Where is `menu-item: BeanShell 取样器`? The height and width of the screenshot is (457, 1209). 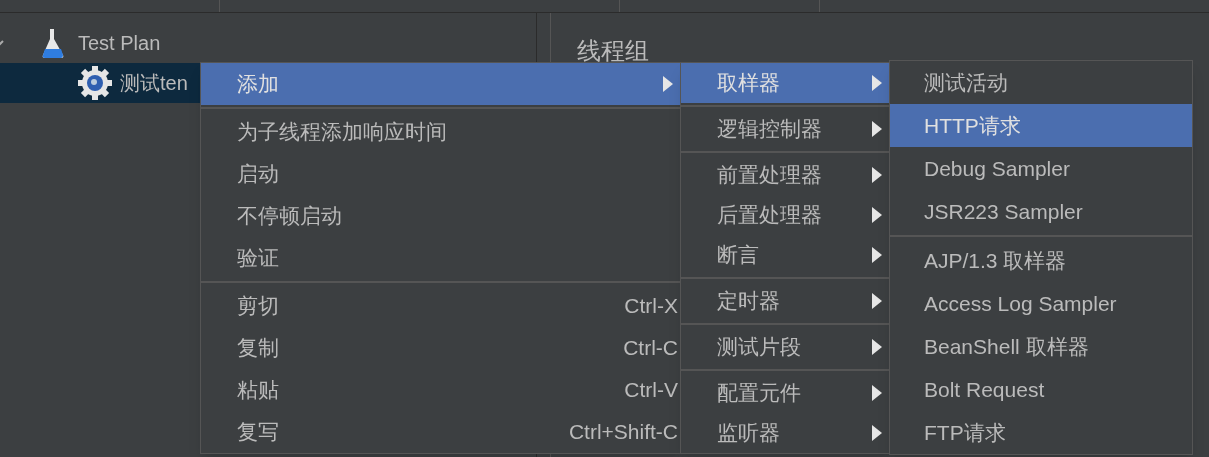
menu-item: BeanShell 取样器 is located at coordinates (1041, 346).